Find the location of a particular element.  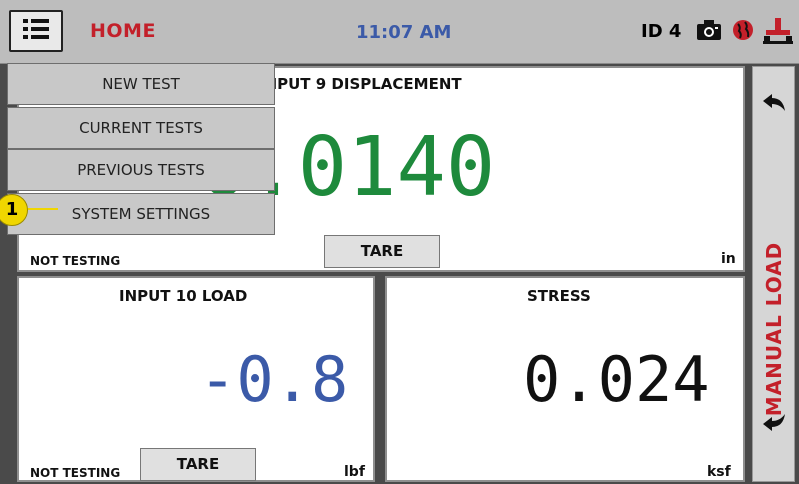

menu-button is located at coordinates (36, 31).